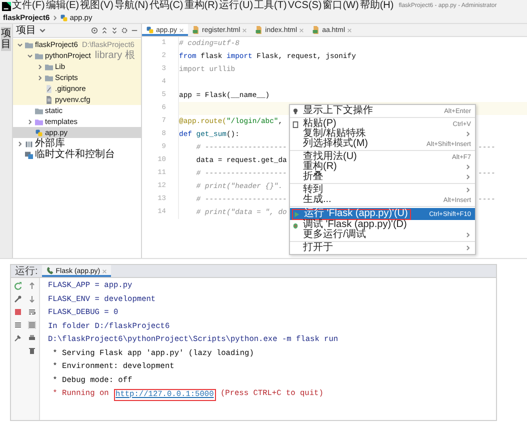 Image resolution: width=527 pixels, height=432 pixels. What do you see at coordinates (382, 235) in the screenshot?
I see `menu-item: 更多运行/调试` at bounding box center [382, 235].